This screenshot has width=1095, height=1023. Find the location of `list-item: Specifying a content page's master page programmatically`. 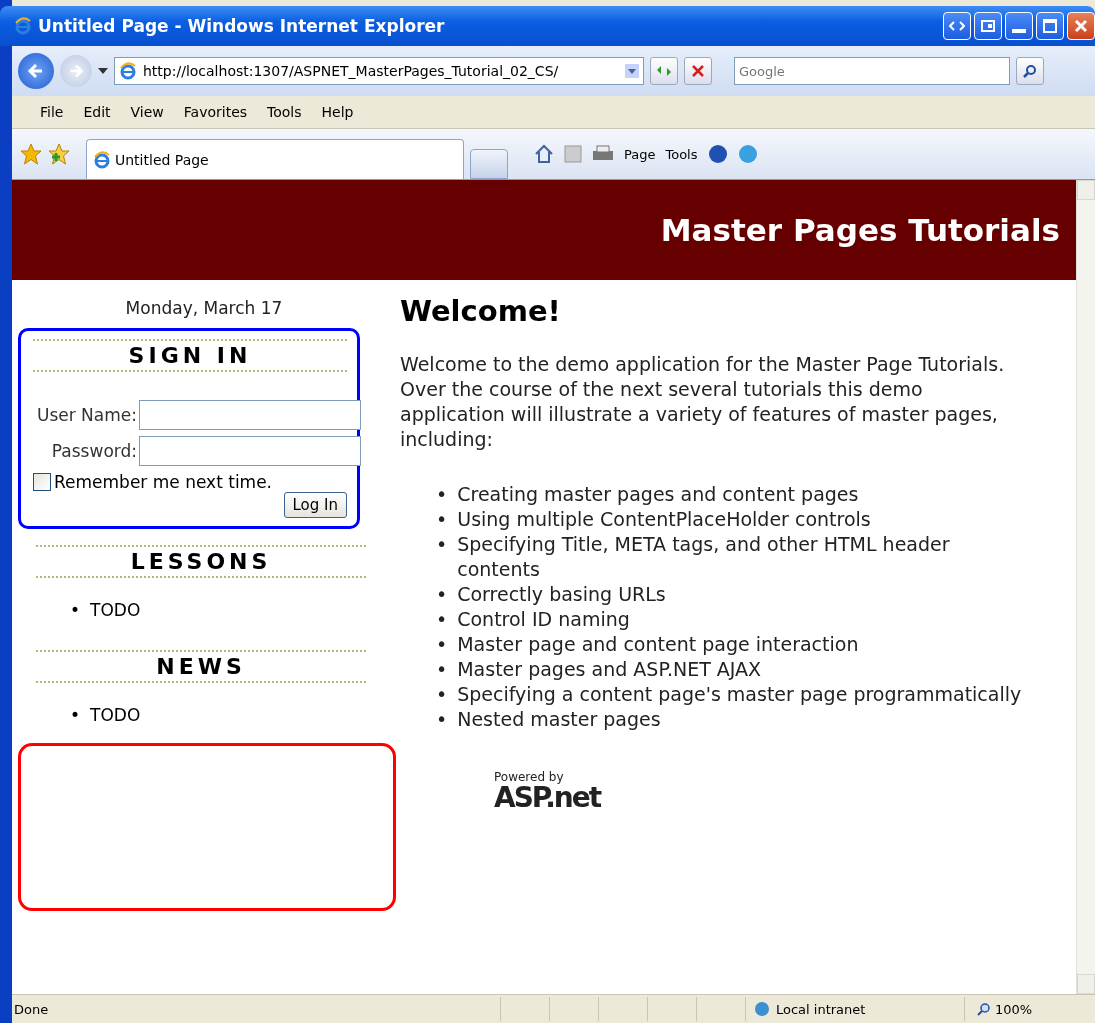

list-item: Specifying a content page's master page programmatically is located at coordinates (739, 694).